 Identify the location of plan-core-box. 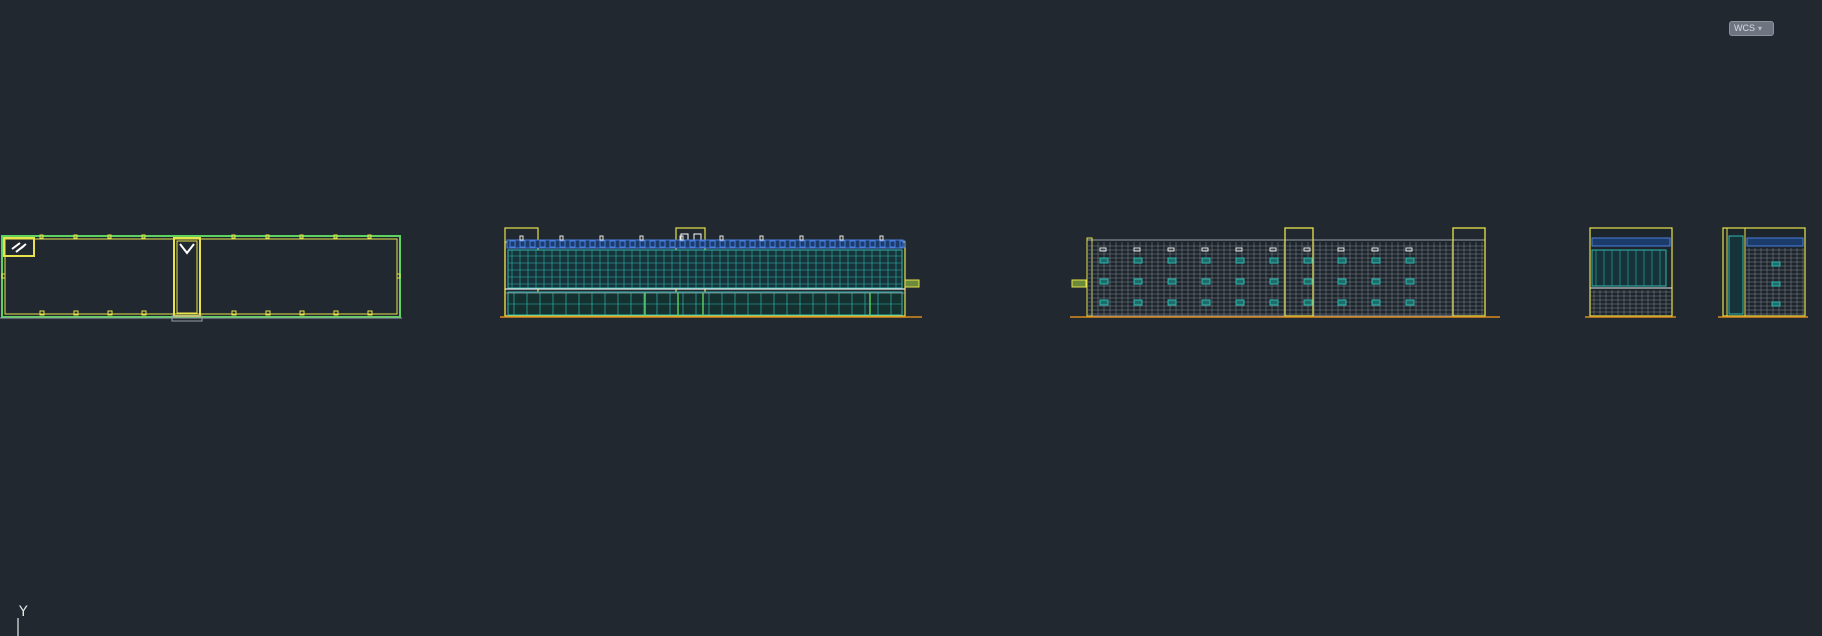
(187, 277).